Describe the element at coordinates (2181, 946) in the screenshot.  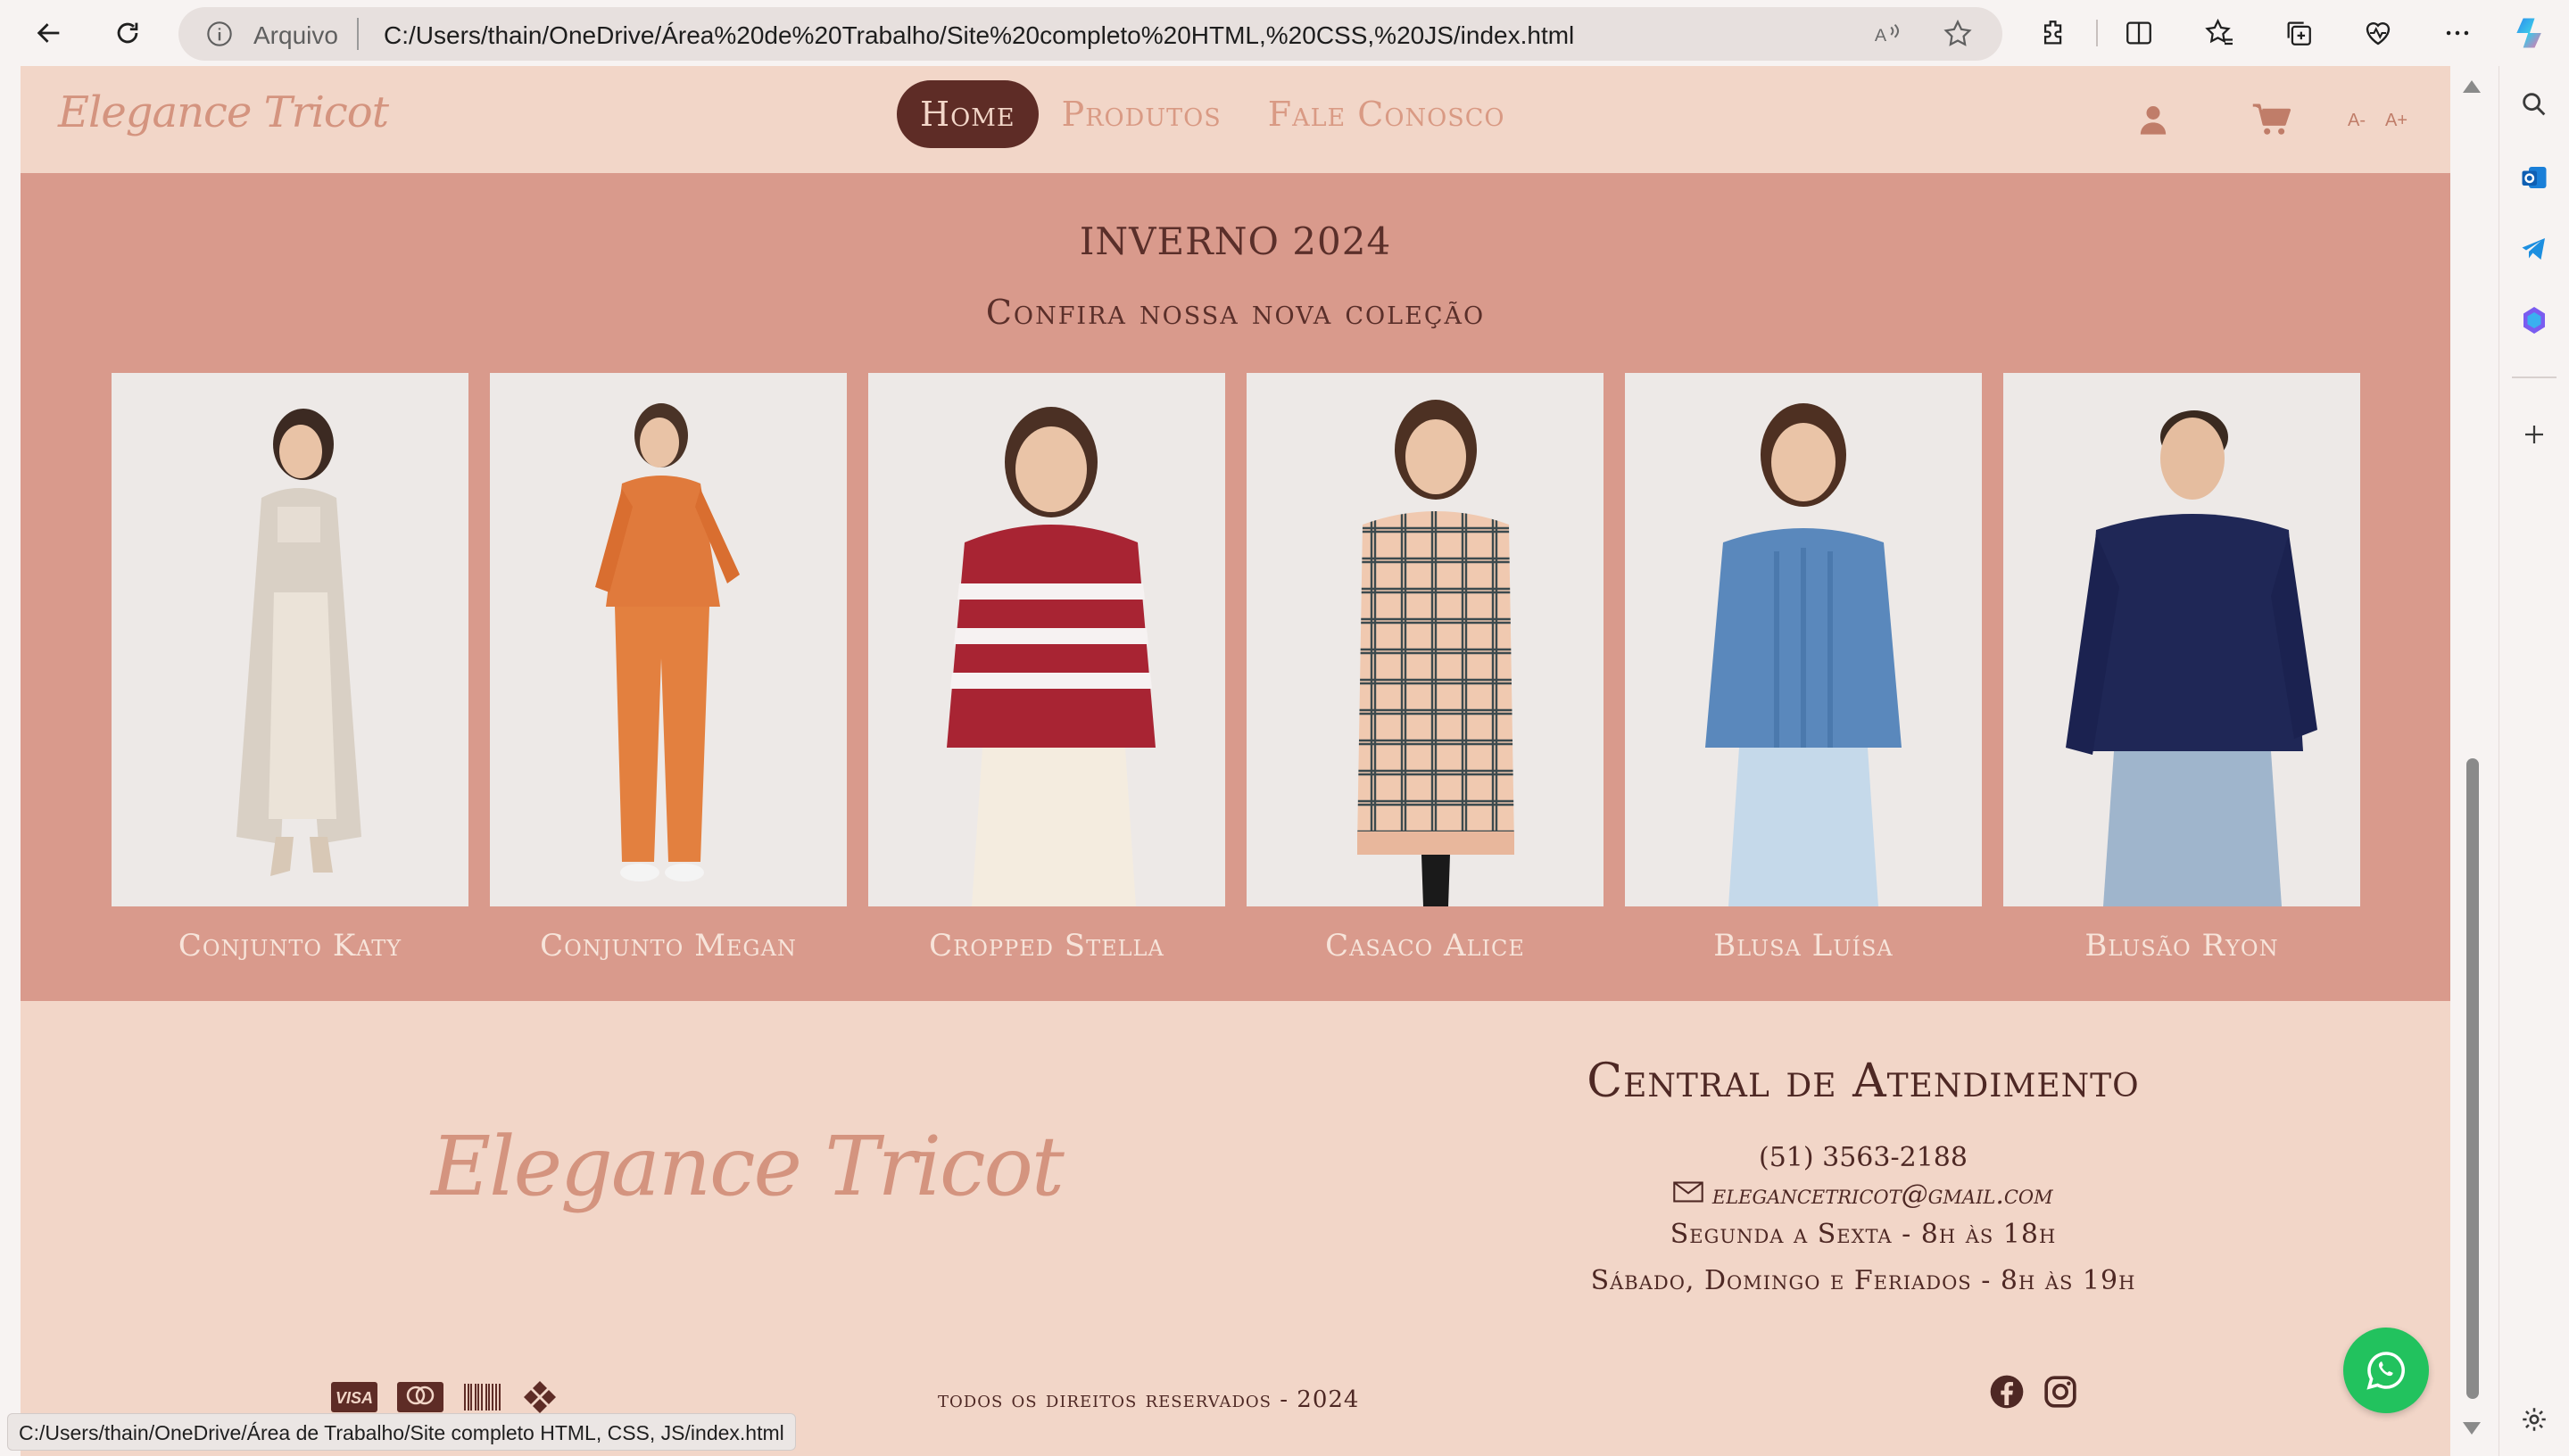
I see `product-name: Blusão Ryon` at that location.